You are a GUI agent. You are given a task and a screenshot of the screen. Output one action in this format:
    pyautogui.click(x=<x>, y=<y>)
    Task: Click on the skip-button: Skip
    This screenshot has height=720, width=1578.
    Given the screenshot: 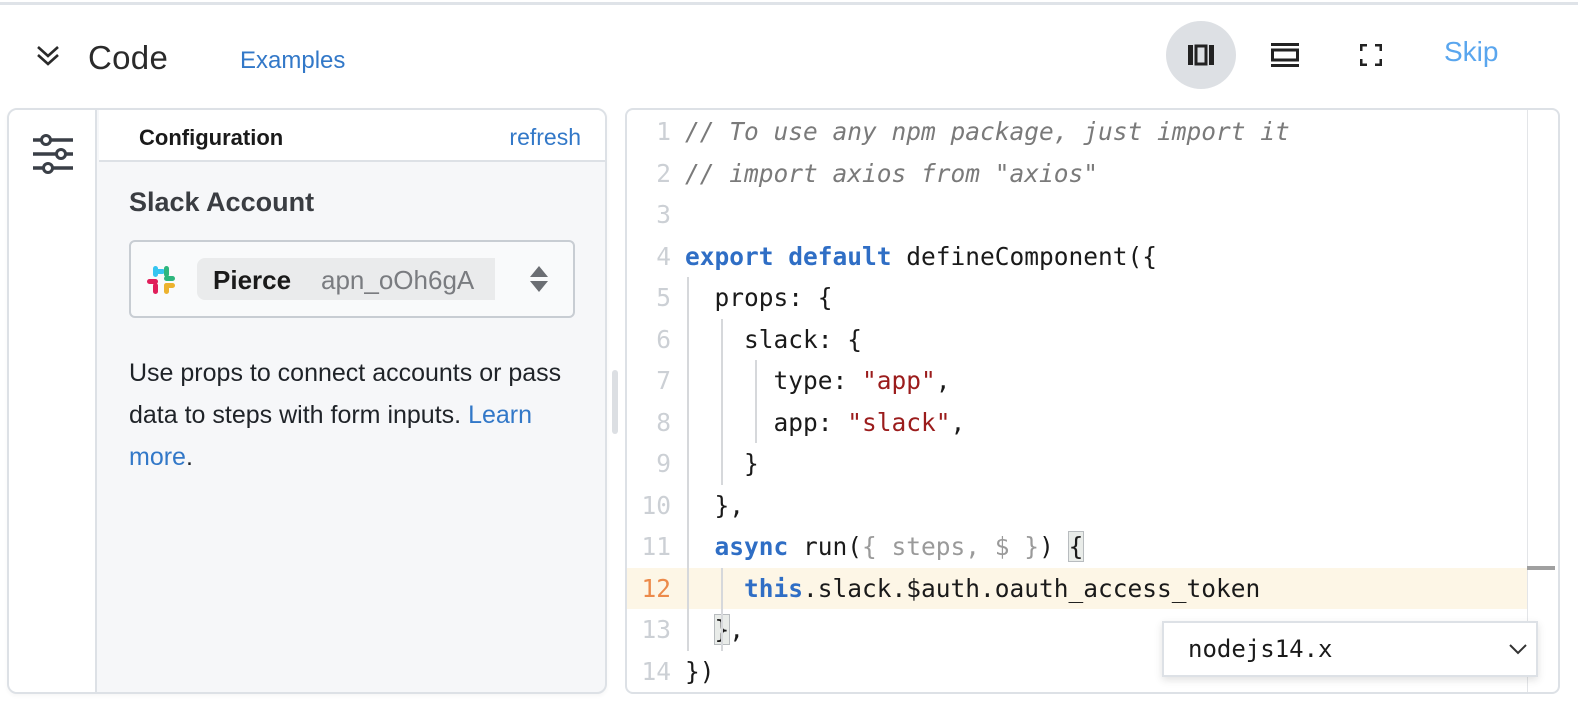 What is the action you would take?
    pyautogui.click(x=1471, y=52)
    